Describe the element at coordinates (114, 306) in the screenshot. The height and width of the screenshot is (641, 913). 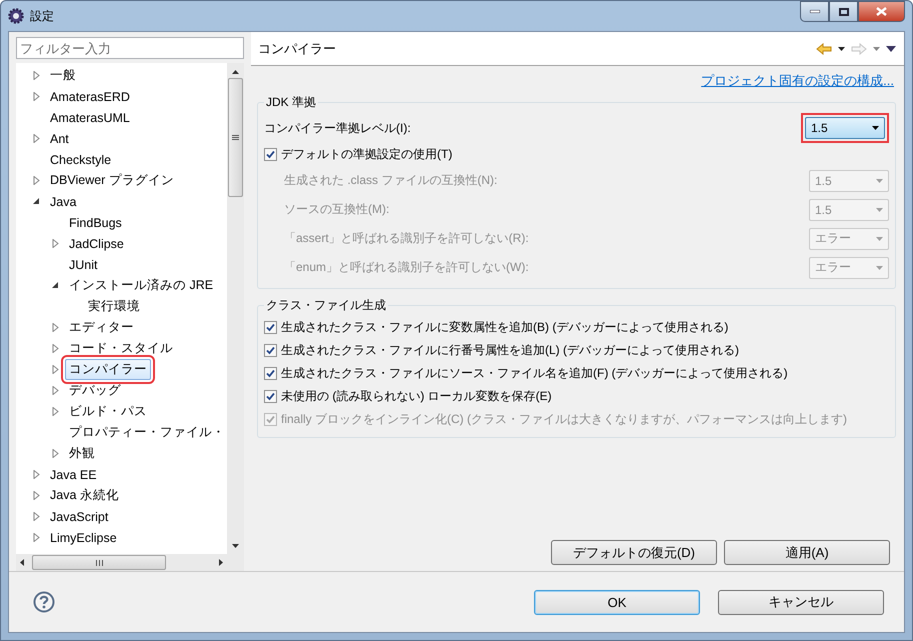
I see `tree-item: 実行環境` at that location.